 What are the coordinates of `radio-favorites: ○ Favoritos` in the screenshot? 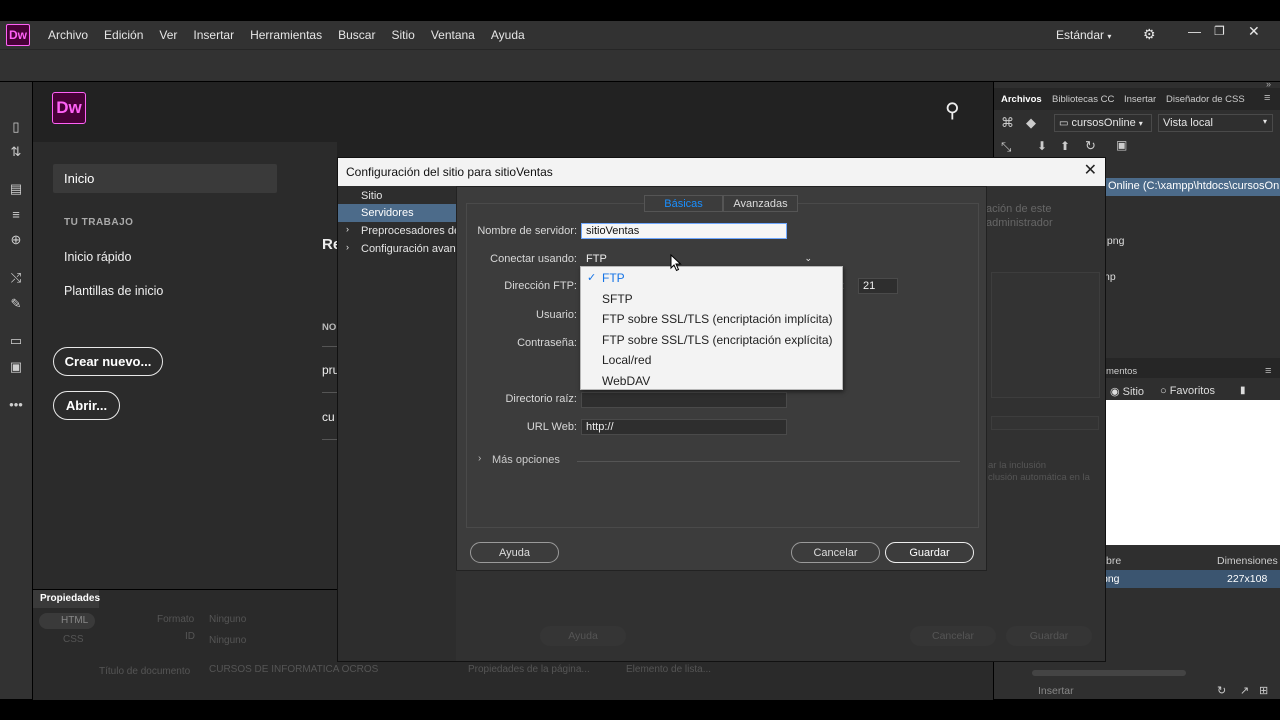 It's located at (1187, 391).